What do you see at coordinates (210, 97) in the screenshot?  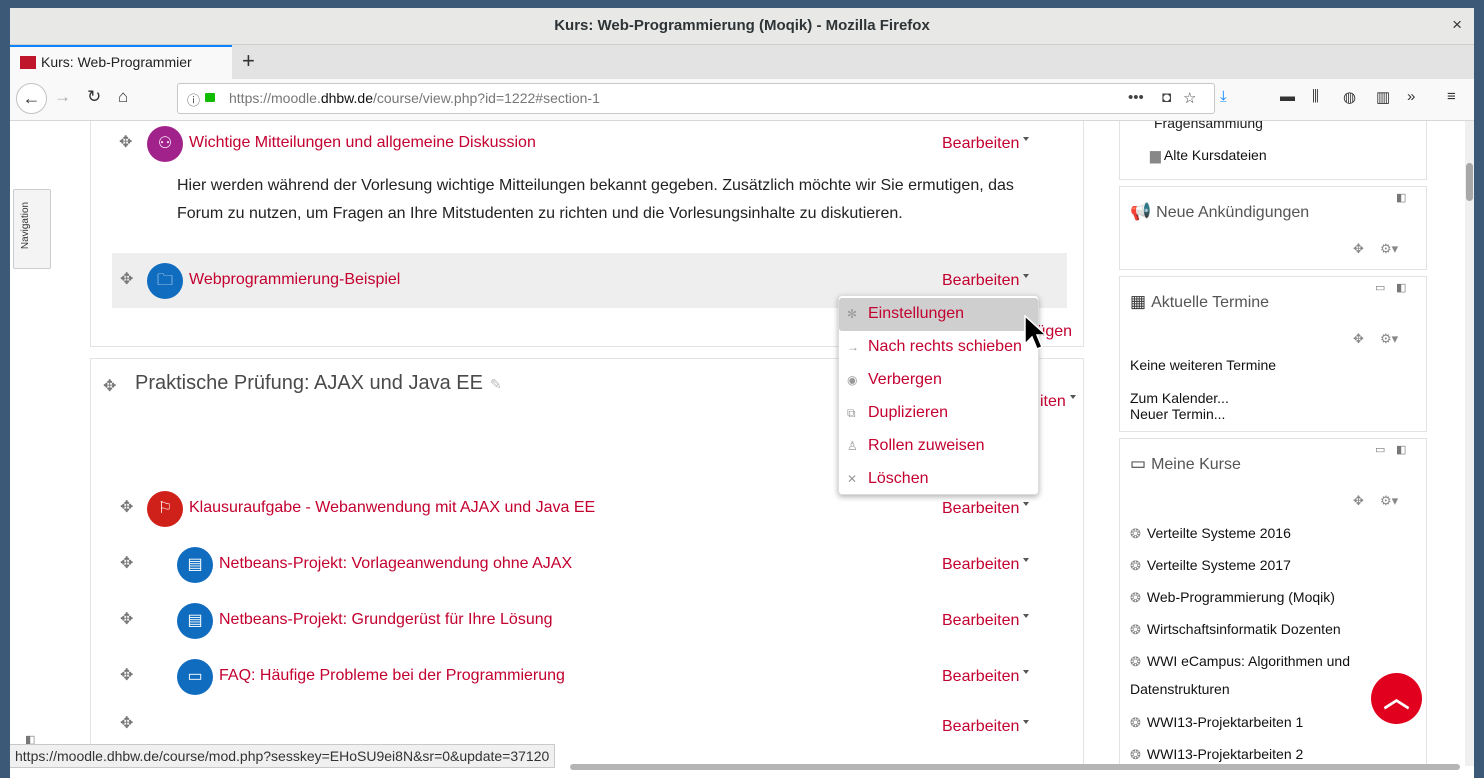 I see `lock-icon` at bounding box center [210, 97].